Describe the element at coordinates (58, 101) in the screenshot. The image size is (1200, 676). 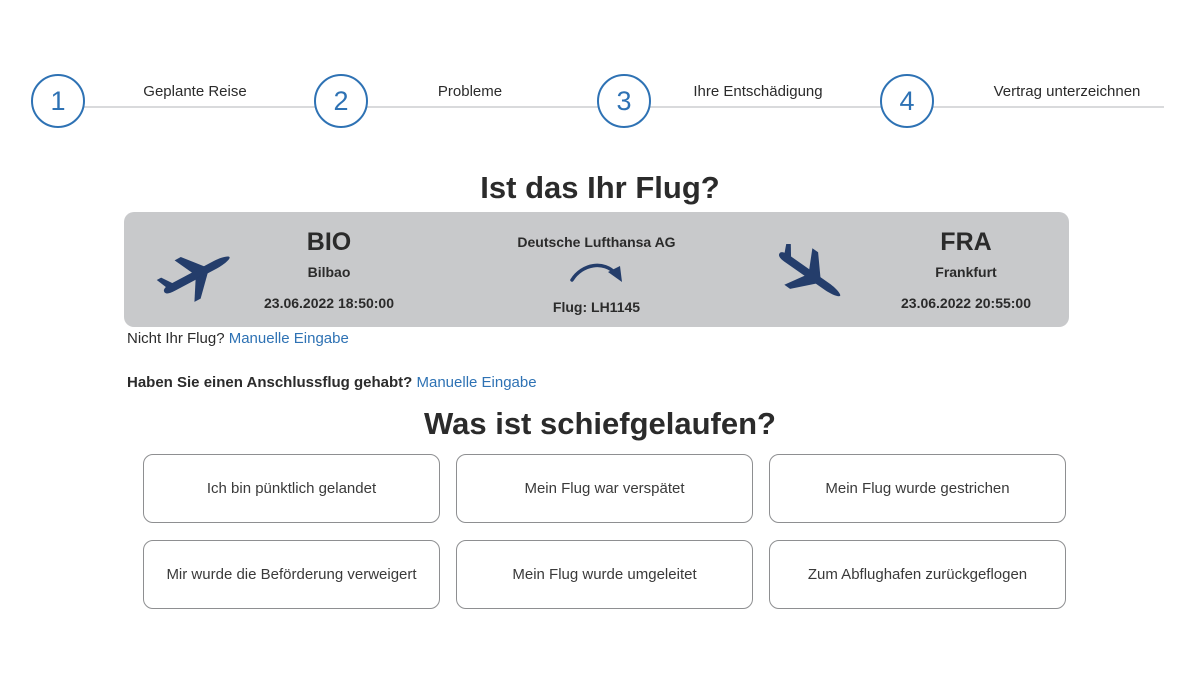
I see `step-1-circle: 1` at that location.